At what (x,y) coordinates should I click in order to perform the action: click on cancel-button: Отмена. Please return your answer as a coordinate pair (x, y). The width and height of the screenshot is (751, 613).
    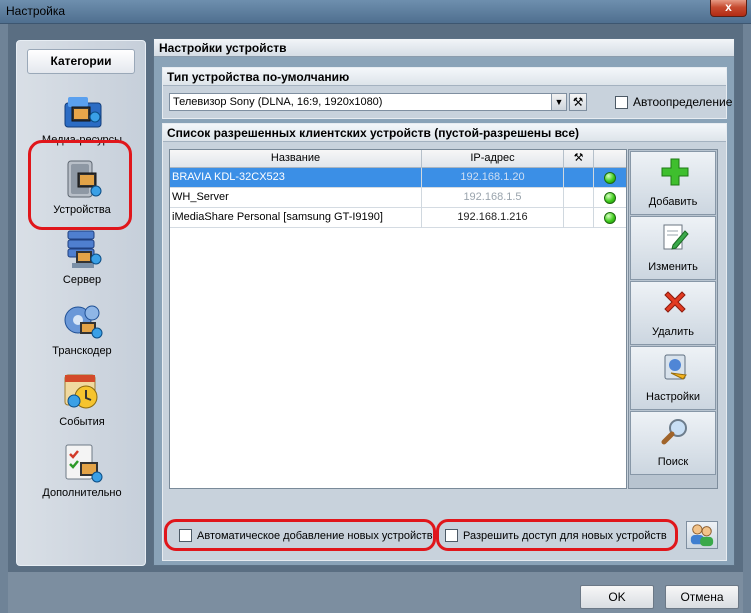
    Looking at the image, I should click on (702, 597).